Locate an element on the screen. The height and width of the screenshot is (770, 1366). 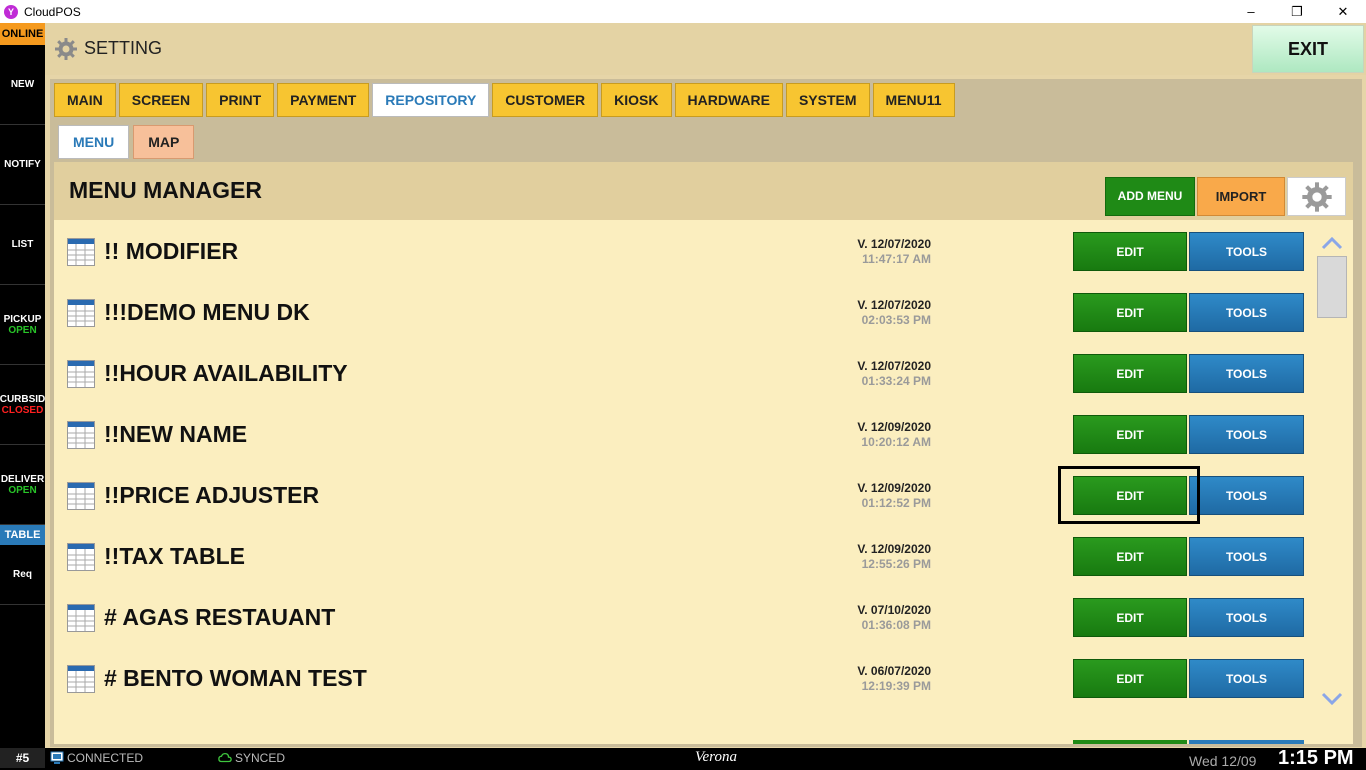
rail-item-deliver: DELIVER OPEN is located at coordinates (22, 485).